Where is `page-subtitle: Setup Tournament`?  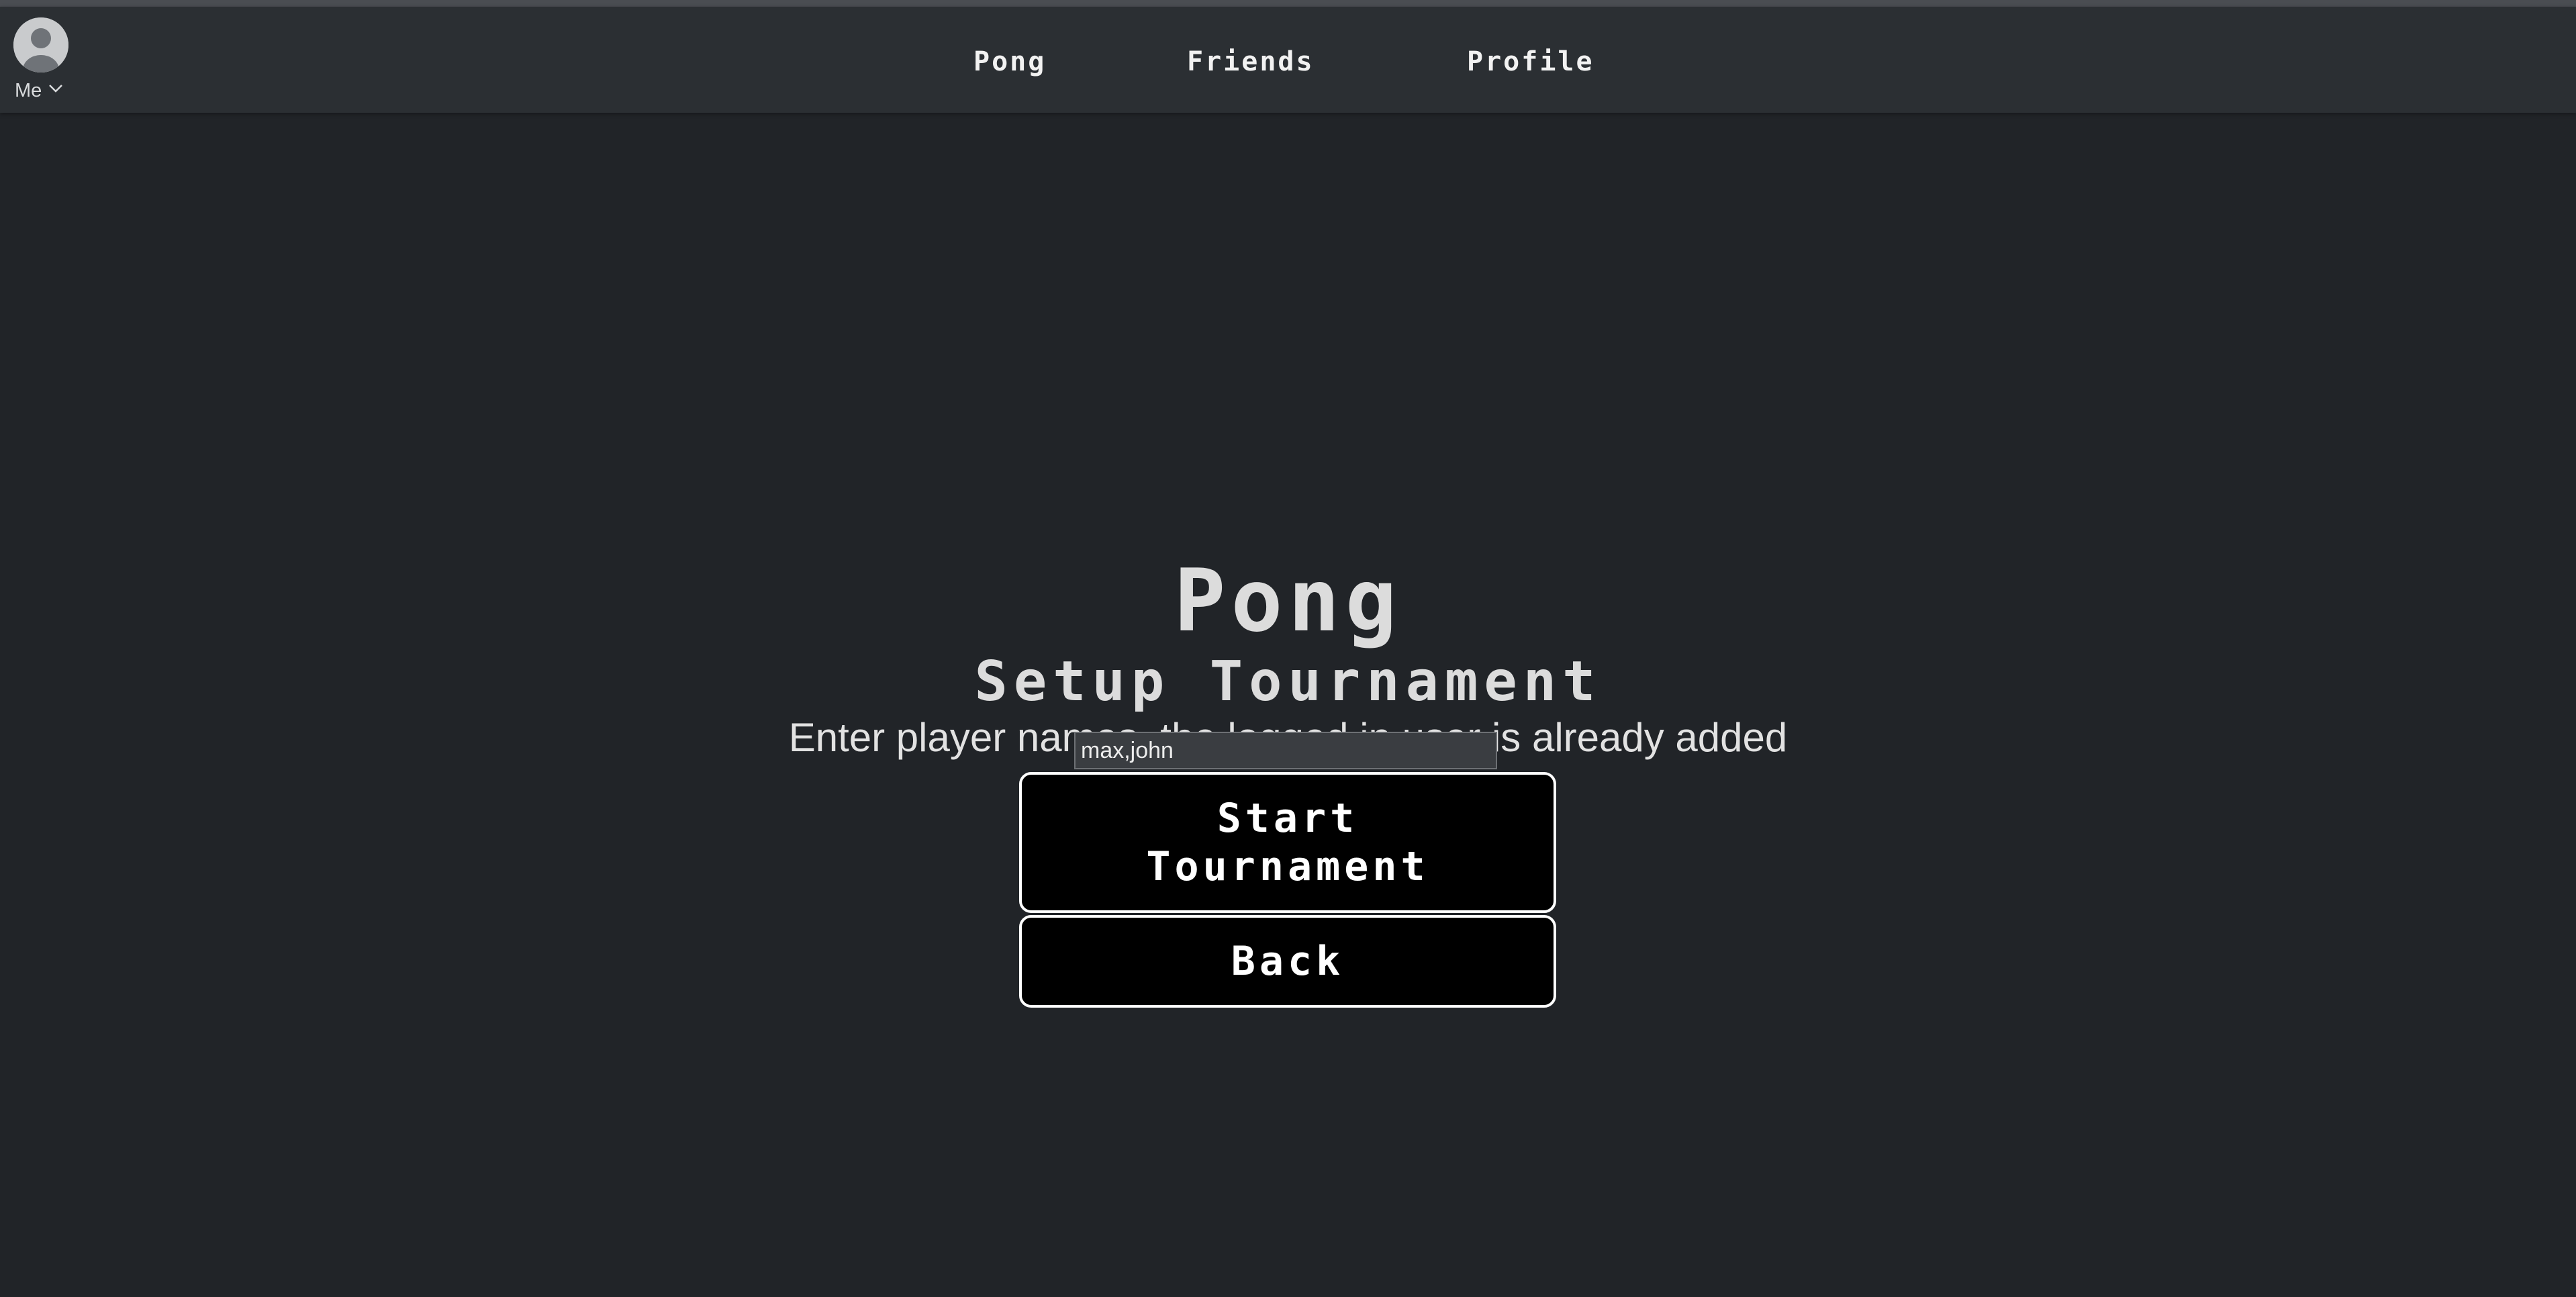
page-subtitle: Setup Tournament is located at coordinates (1288, 682).